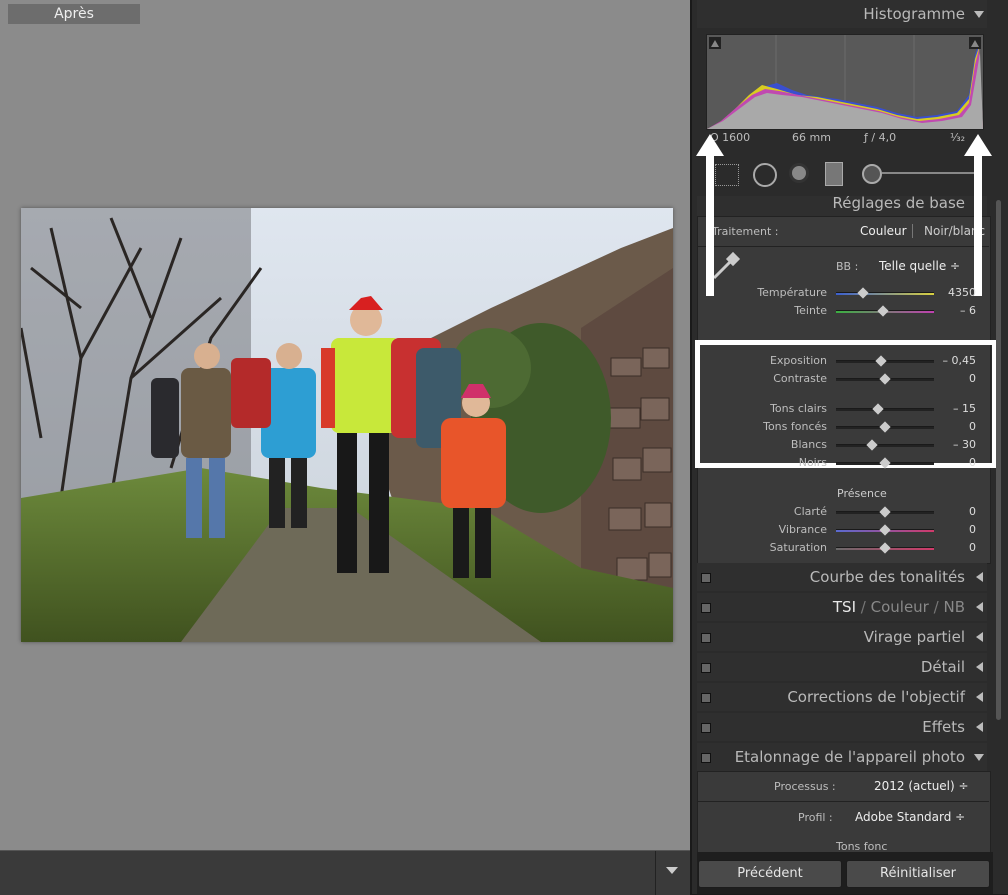 The height and width of the screenshot is (895, 1008). I want to click on shadows-label: Tons foncés, so click(795, 426).